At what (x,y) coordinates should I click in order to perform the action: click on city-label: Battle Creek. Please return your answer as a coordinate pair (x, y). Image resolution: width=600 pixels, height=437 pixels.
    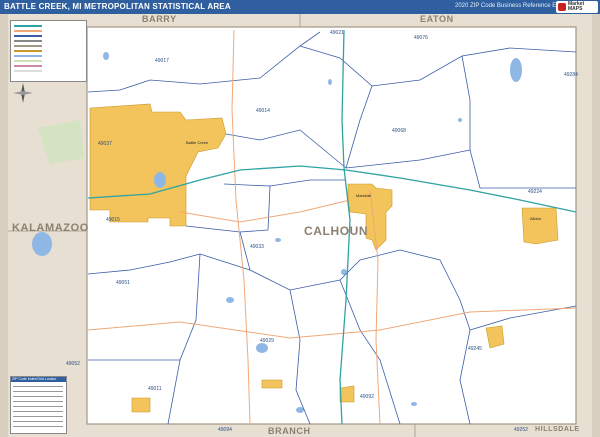
    Looking at the image, I should click on (197, 142).